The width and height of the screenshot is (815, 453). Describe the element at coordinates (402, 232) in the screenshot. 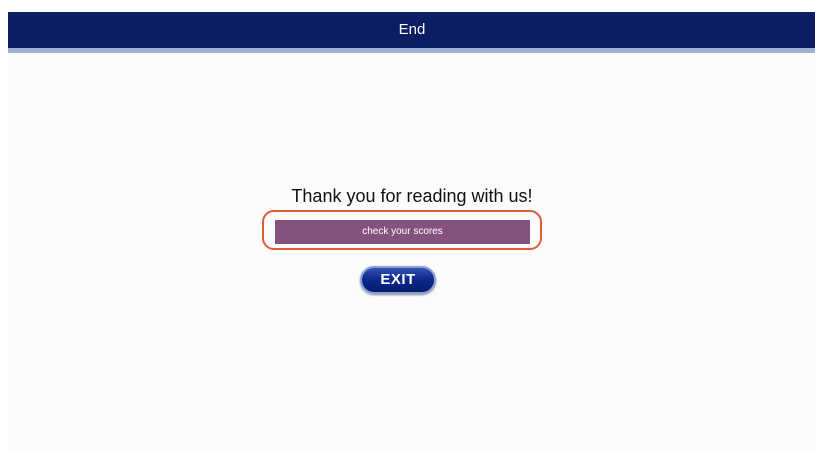

I see `check-scores-button: check your scores` at that location.